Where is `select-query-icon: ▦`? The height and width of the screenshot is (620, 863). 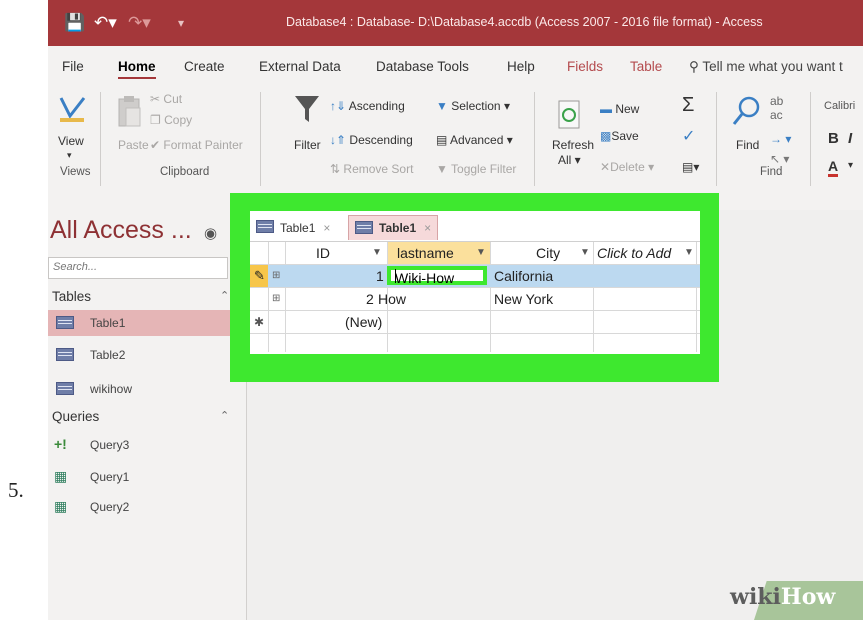
select-query-icon: ▦ is located at coordinates (61, 476).